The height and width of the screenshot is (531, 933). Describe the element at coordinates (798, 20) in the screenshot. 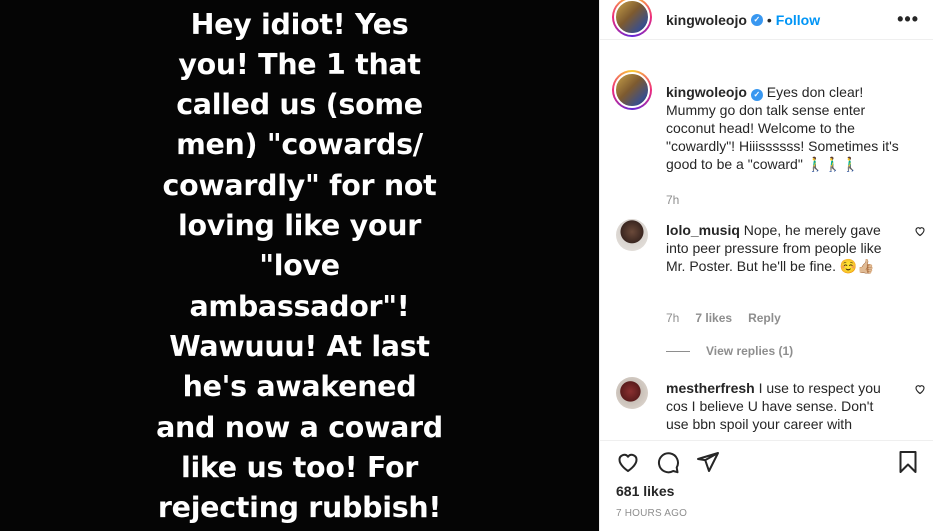

I see `follow-button: Follow` at that location.